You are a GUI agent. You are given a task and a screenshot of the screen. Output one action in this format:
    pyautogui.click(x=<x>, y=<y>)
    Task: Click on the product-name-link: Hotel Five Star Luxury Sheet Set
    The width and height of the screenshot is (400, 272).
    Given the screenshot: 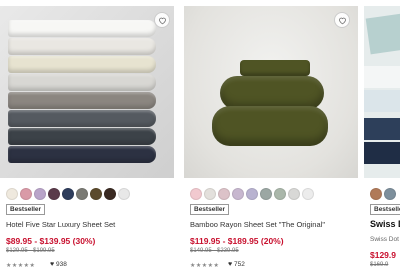 What is the action you would take?
    pyautogui.click(x=60, y=224)
    